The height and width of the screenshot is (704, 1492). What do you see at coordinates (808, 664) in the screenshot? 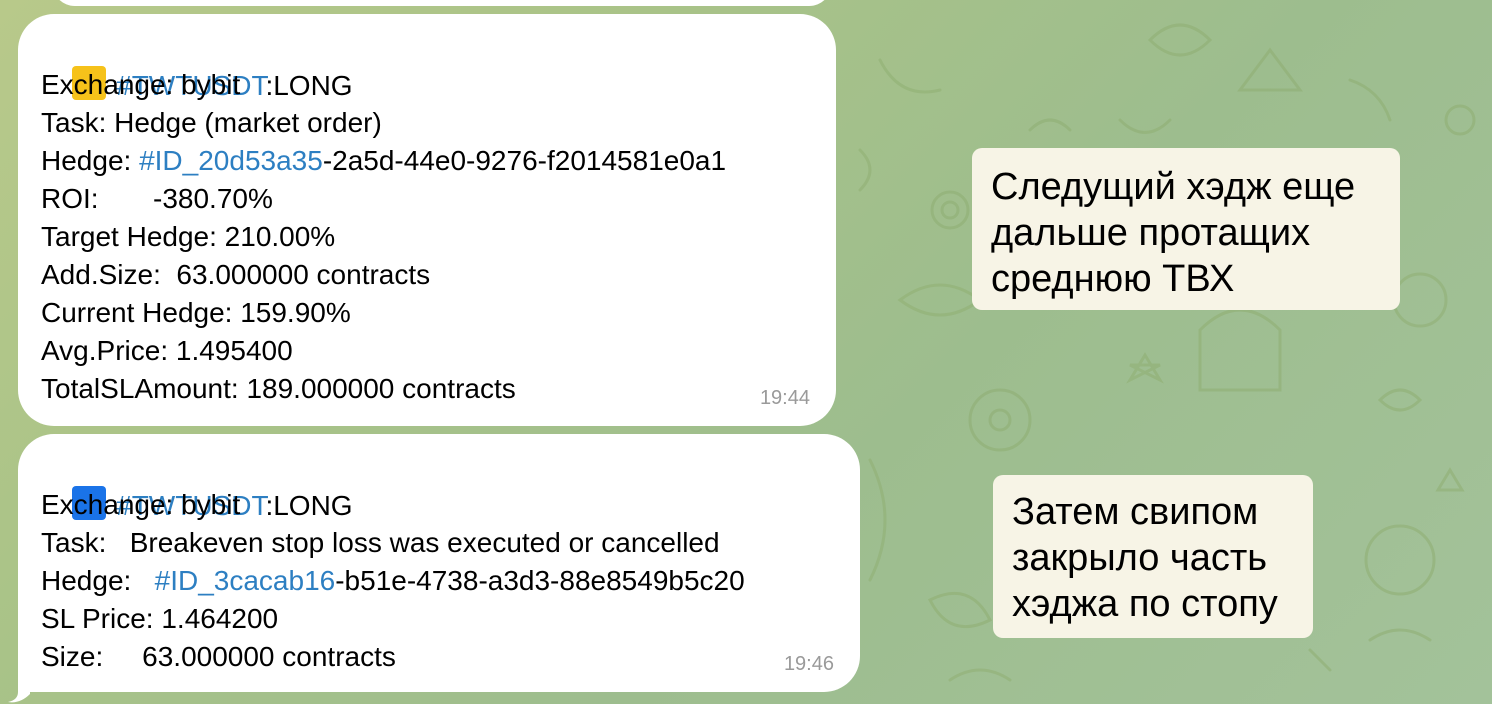
I see `message-time: 19:46` at bounding box center [808, 664].